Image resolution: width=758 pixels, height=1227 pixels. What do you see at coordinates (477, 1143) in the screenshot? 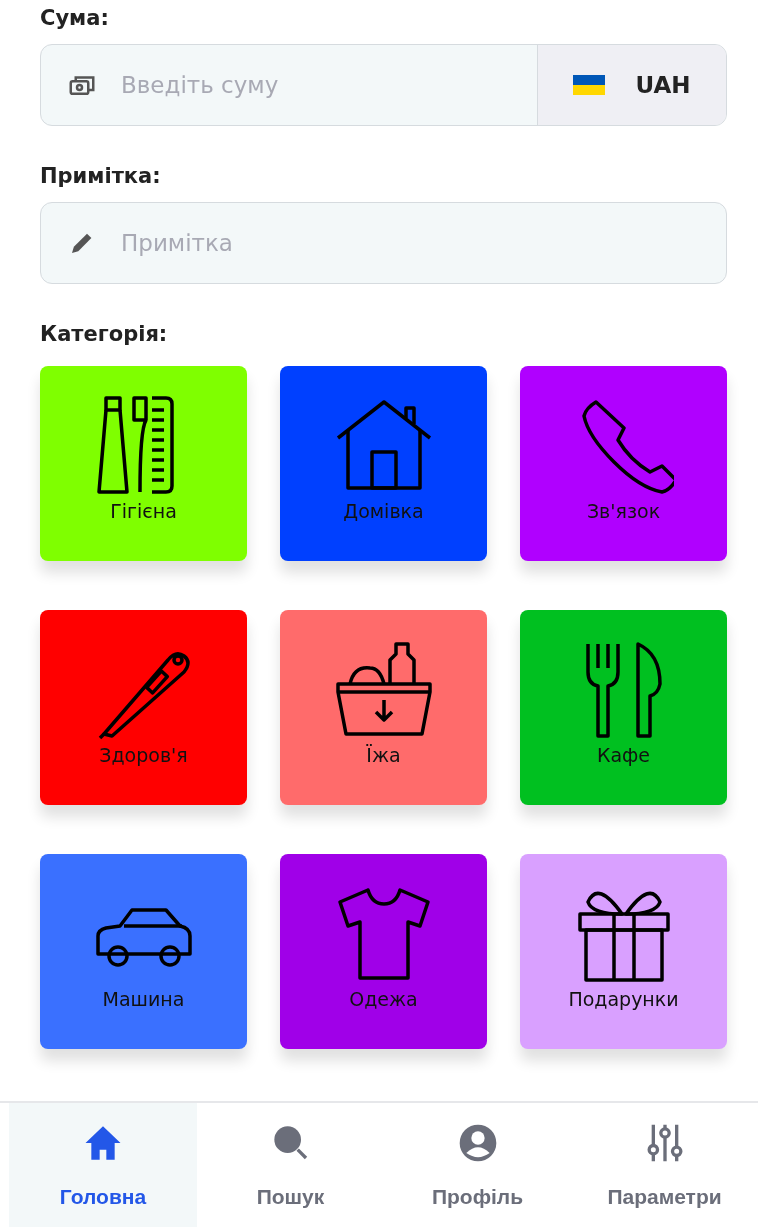
I see `profile-icon` at bounding box center [477, 1143].